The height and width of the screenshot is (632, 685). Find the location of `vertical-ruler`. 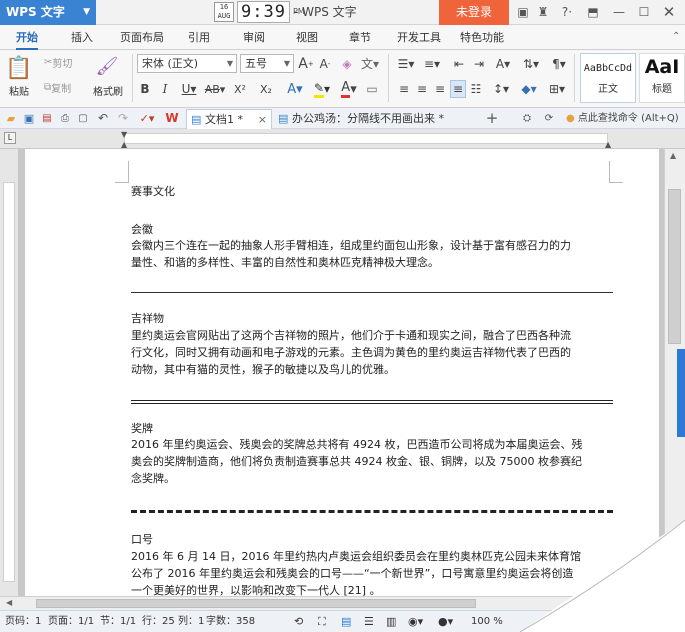

vertical-ruler is located at coordinates (9, 372).